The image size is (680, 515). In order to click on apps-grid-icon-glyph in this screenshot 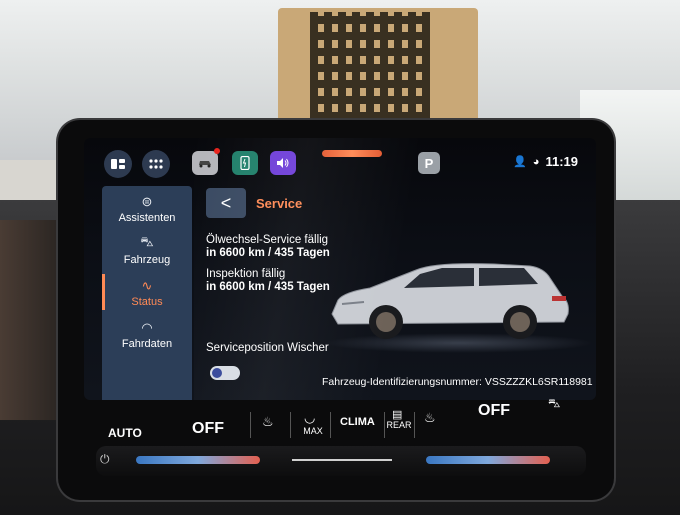, I will do `click(156, 164)`.